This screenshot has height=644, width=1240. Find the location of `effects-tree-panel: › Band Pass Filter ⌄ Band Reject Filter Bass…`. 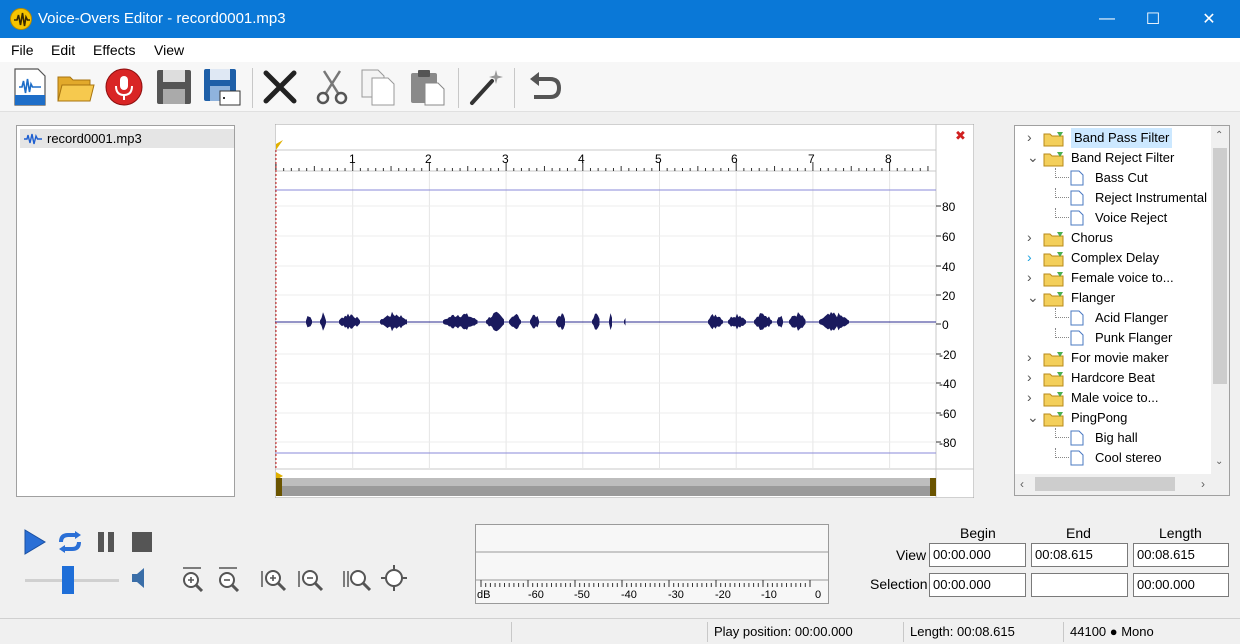

effects-tree-panel: › Band Pass Filter ⌄ Band Reject Filter Bass… is located at coordinates (1122, 310).